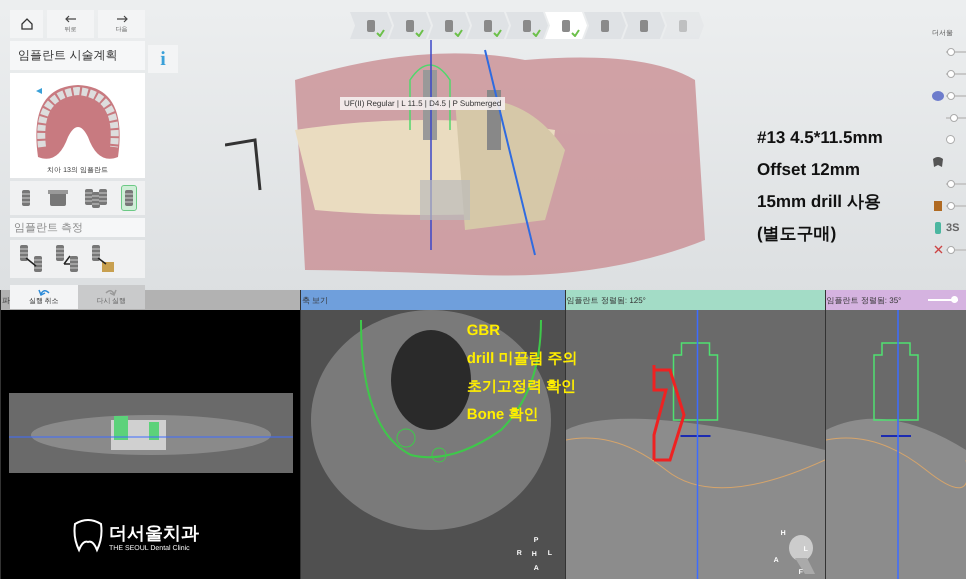 This screenshot has height=579, width=966. I want to click on distance-icon, so click(31, 259).